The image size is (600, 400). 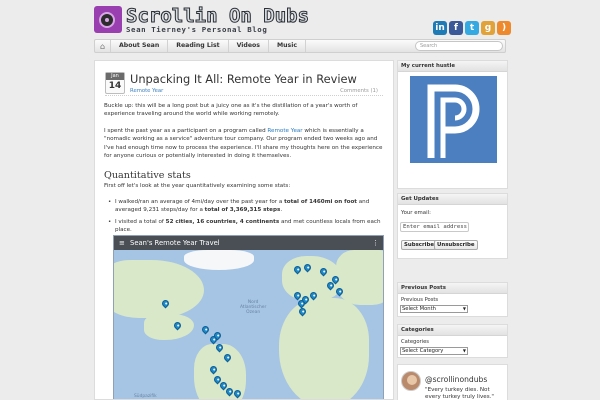 What do you see at coordinates (359, 277) in the screenshot?
I see `asia-land` at bounding box center [359, 277].